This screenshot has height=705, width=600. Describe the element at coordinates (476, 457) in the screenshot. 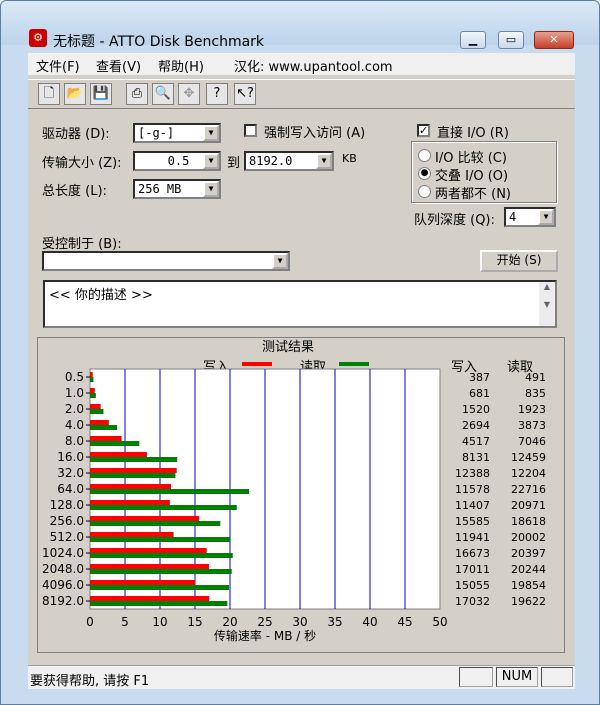

I see `write-value: 8131` at that location.